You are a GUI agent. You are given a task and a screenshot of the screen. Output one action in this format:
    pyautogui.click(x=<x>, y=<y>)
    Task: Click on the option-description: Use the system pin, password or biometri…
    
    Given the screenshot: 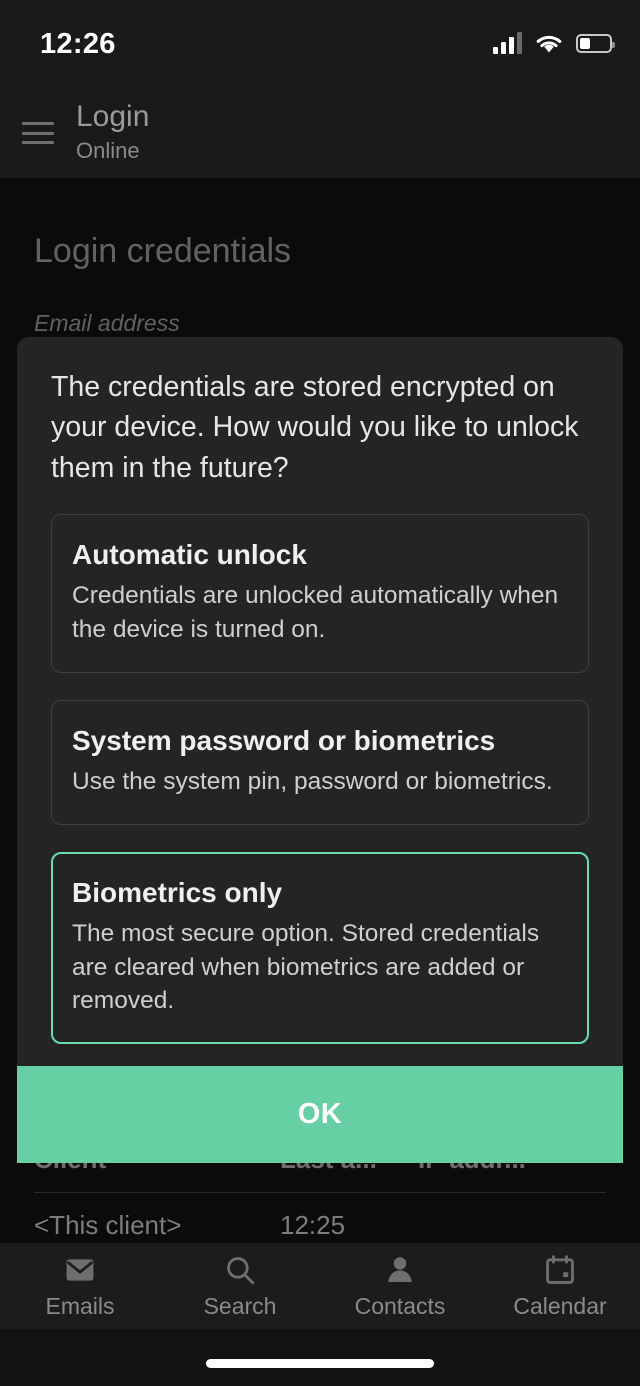 What is the action you would take?
    pyautogui.click(x=312, y=782)
    